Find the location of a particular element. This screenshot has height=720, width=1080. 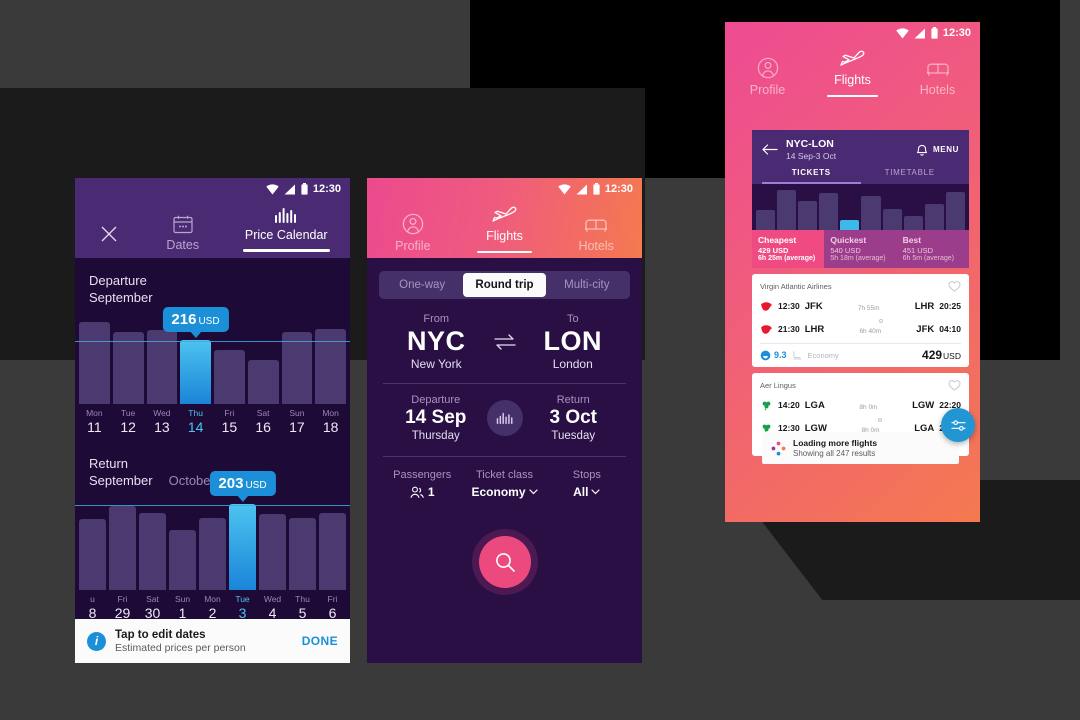

return-tooltip-currency: USD is located at coordinates (256, 485).